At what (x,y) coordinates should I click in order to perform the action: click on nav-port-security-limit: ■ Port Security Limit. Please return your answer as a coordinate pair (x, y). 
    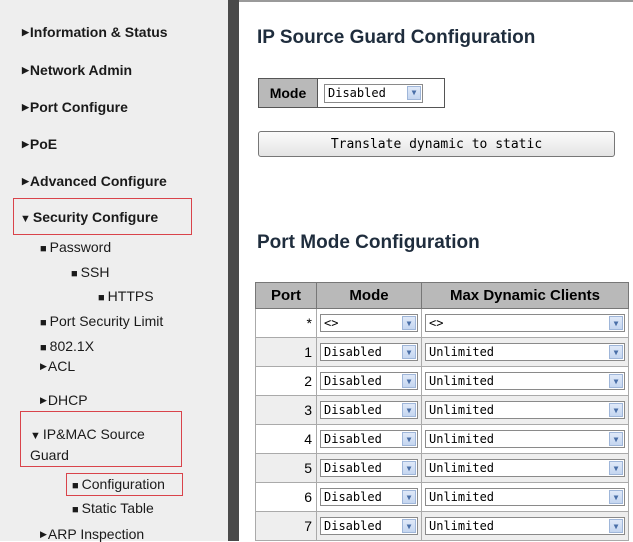
    Looking at the image, I should click on (101, 321).